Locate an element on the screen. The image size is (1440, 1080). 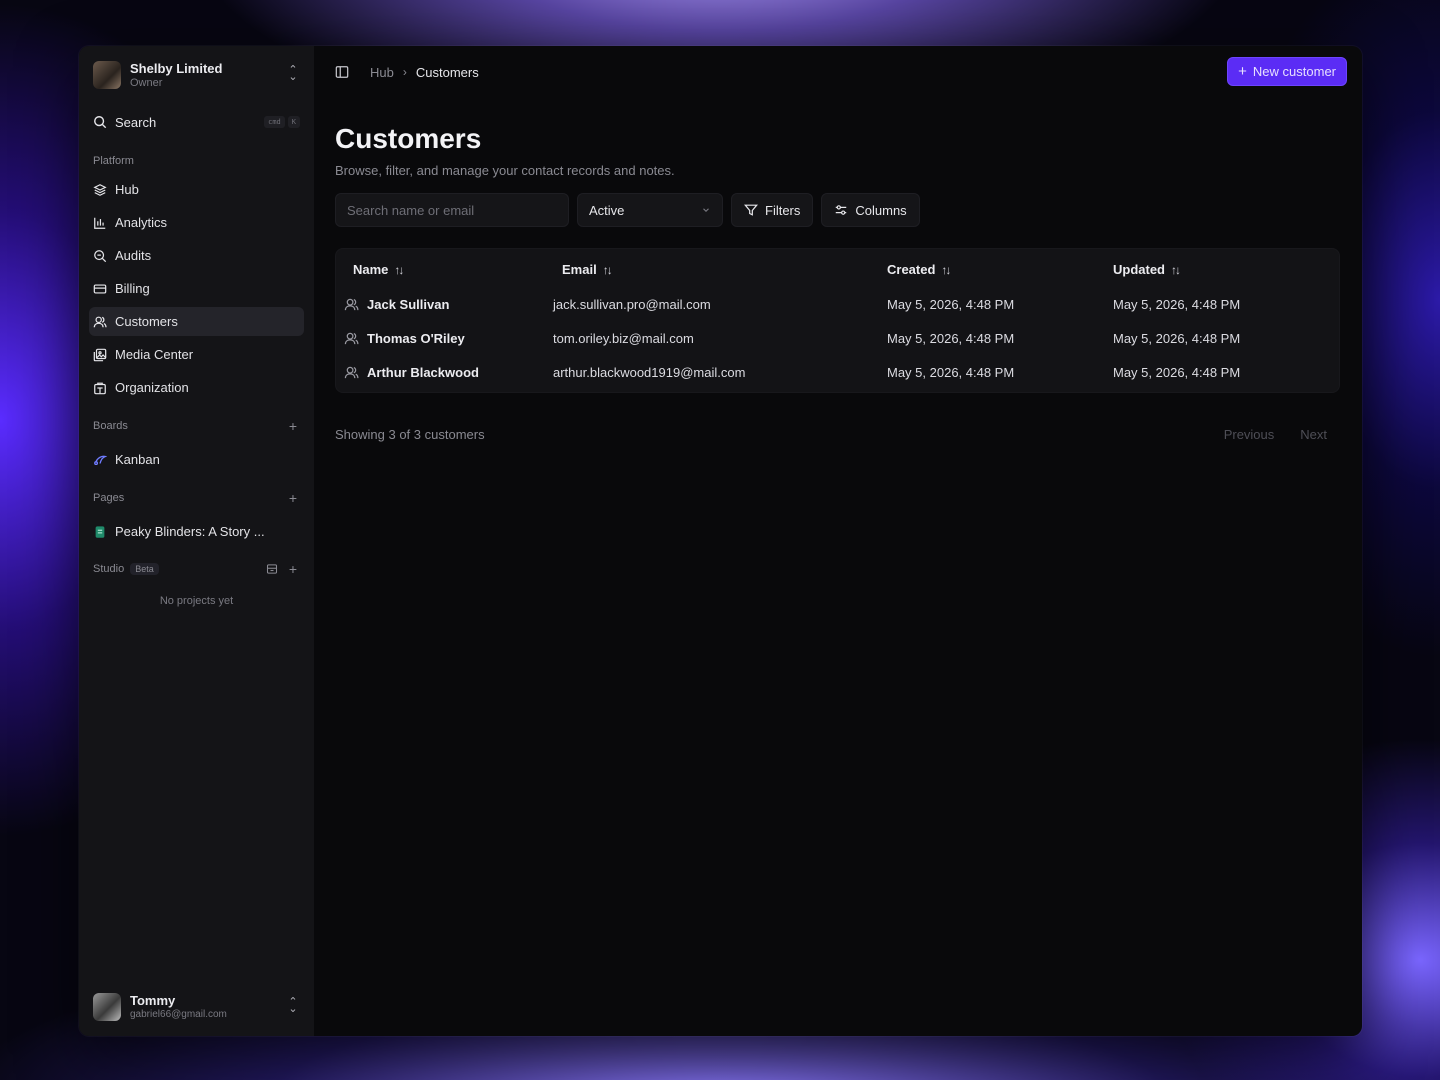
building-icon is located at coordinates (100, 388).